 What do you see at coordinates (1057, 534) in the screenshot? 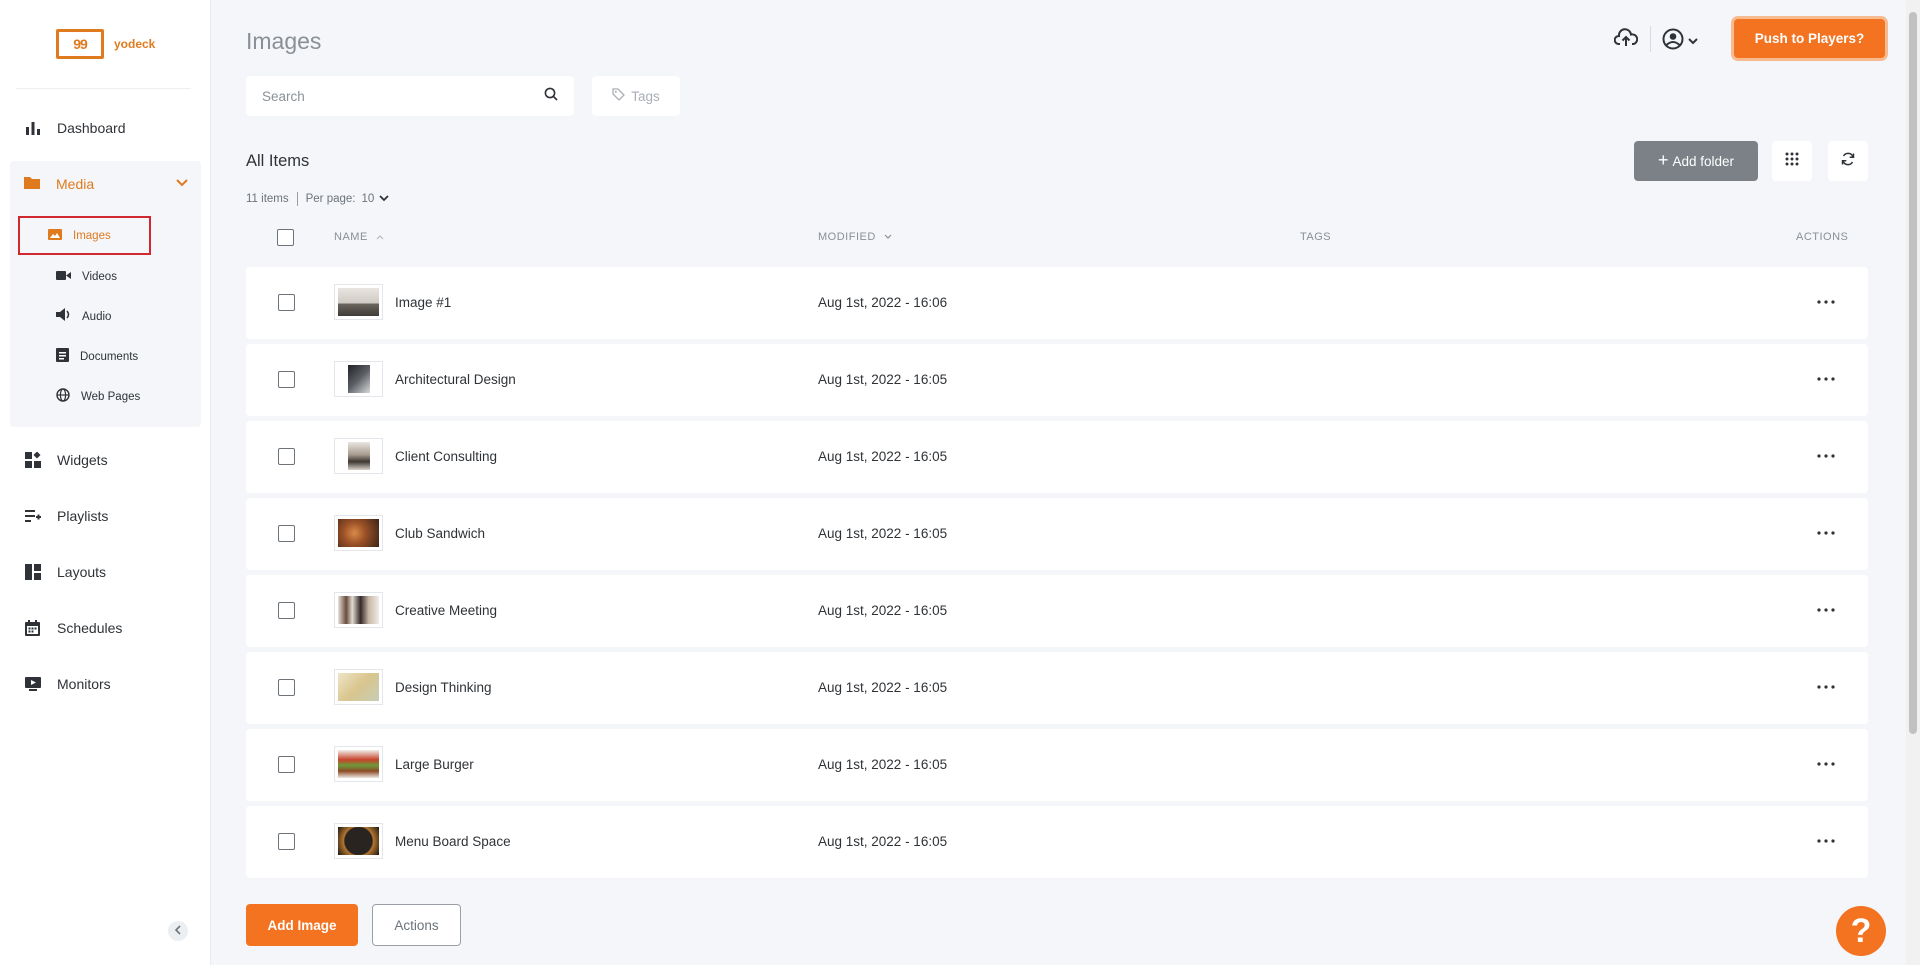
I see `table-row: Club Sandwich Aug 1st, 2022 - 16:05` at bounding box center [1057, 534].